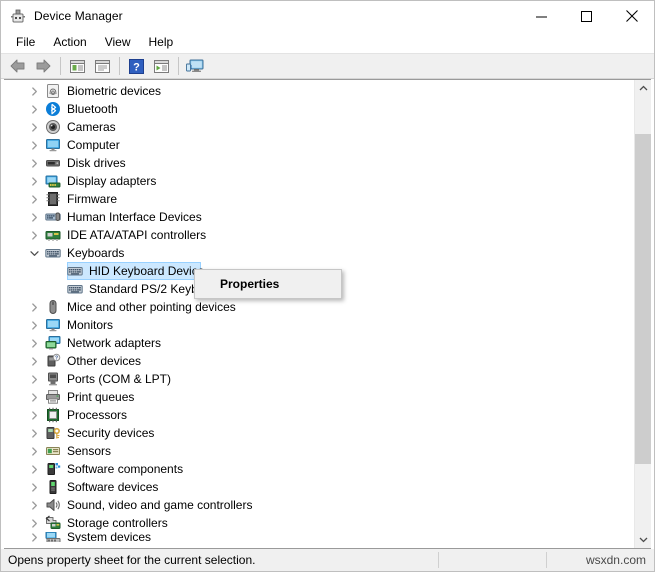  Describe the element at coordinates (69, 42) in the screenshot. I see `menu-action: Action` at that location.